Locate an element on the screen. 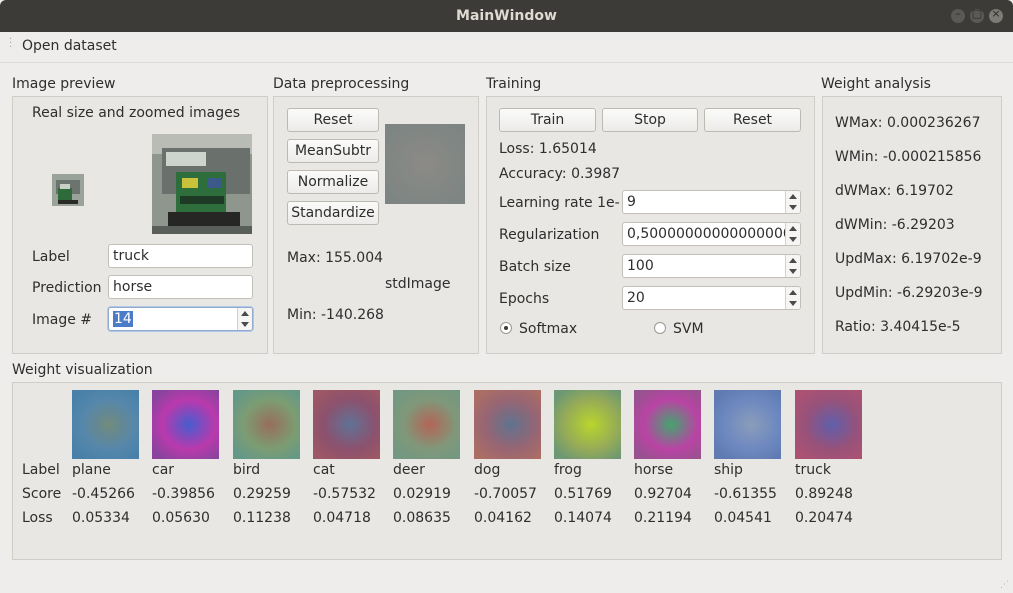  accuracy-value: Accuracy: 0.3987 is located at coordinates (560, 174).